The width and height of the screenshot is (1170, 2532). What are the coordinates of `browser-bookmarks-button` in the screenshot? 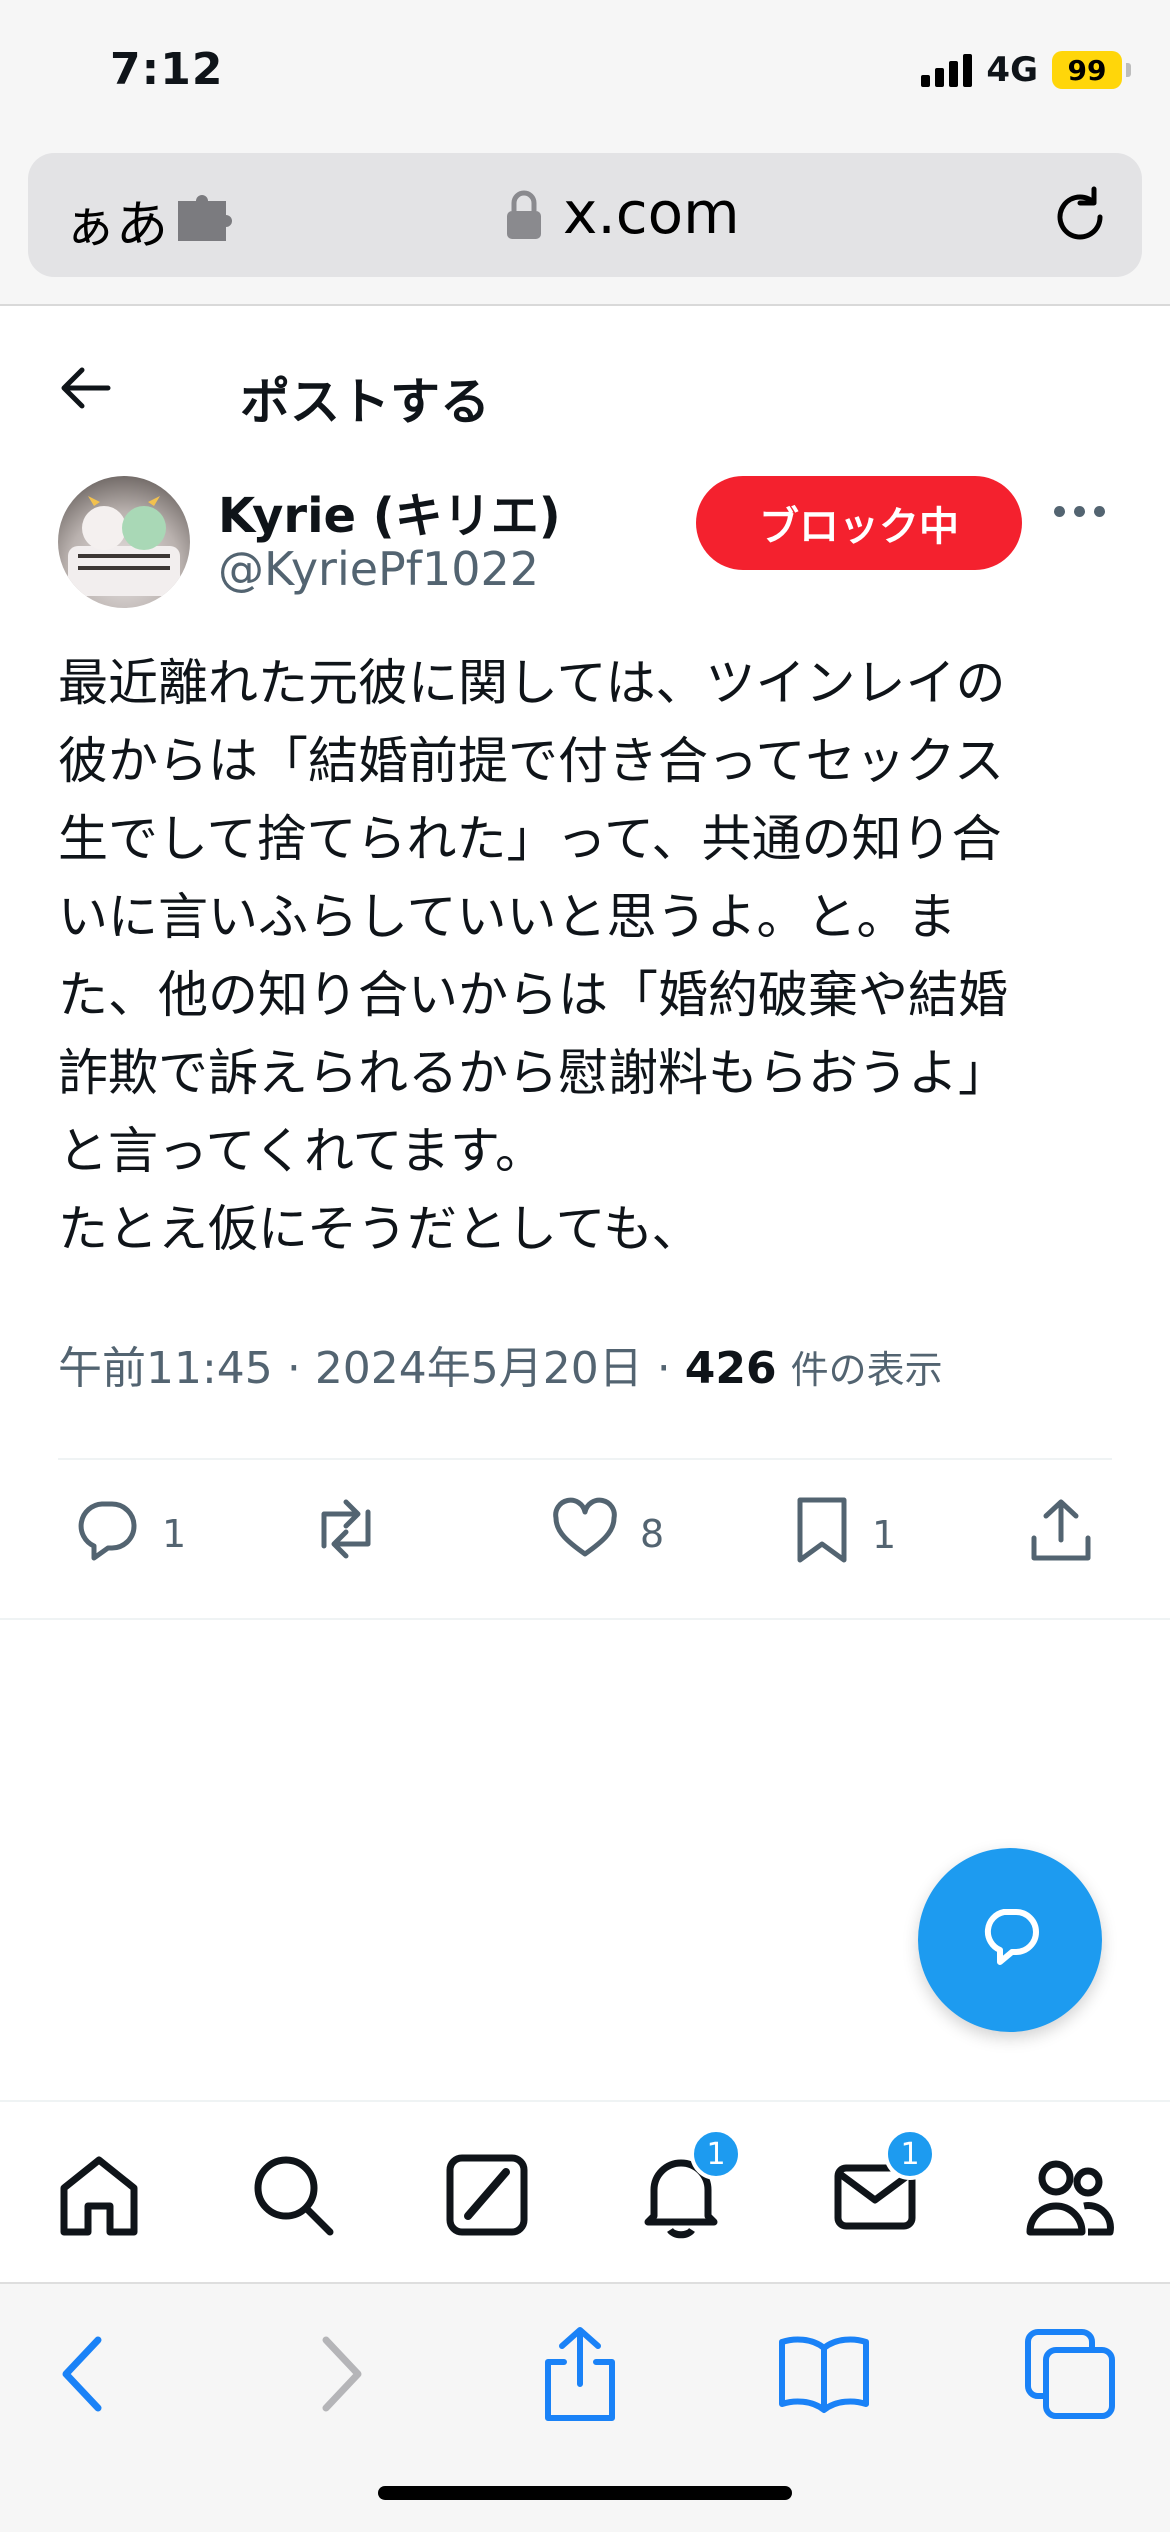 It's located at (824, 2374).